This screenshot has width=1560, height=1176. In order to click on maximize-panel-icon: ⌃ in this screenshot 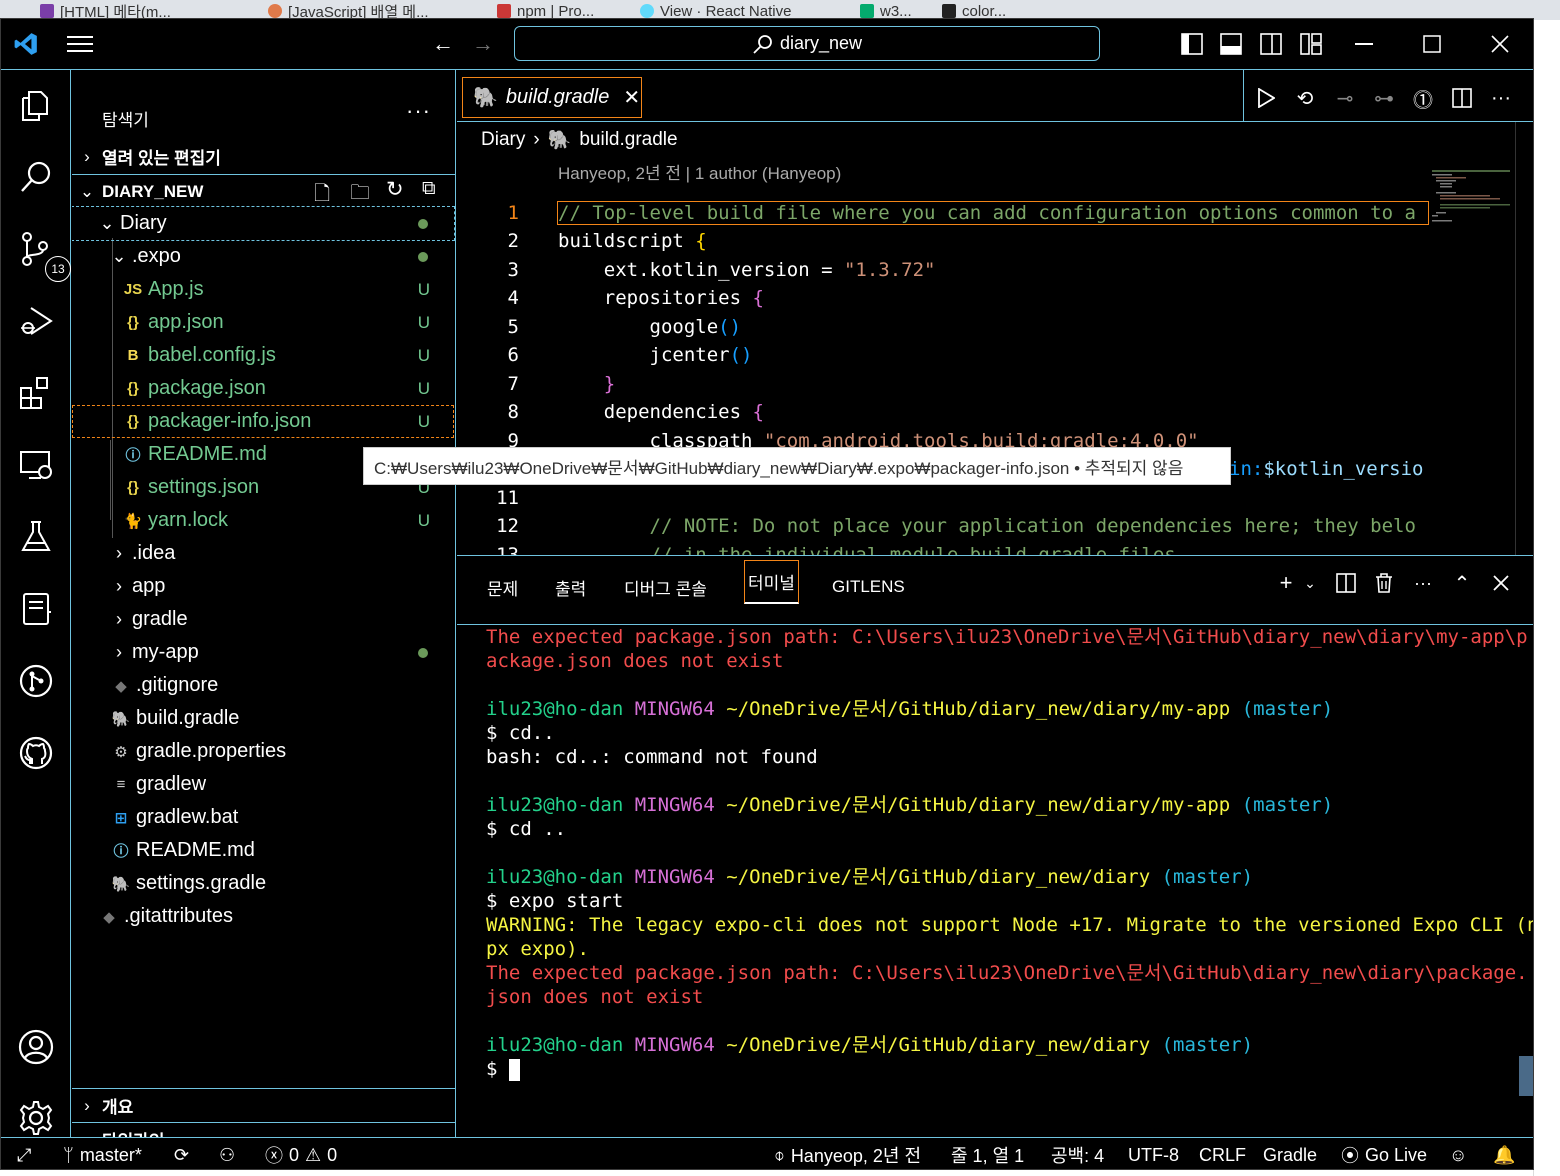, I will do `click(1462, 583)`.